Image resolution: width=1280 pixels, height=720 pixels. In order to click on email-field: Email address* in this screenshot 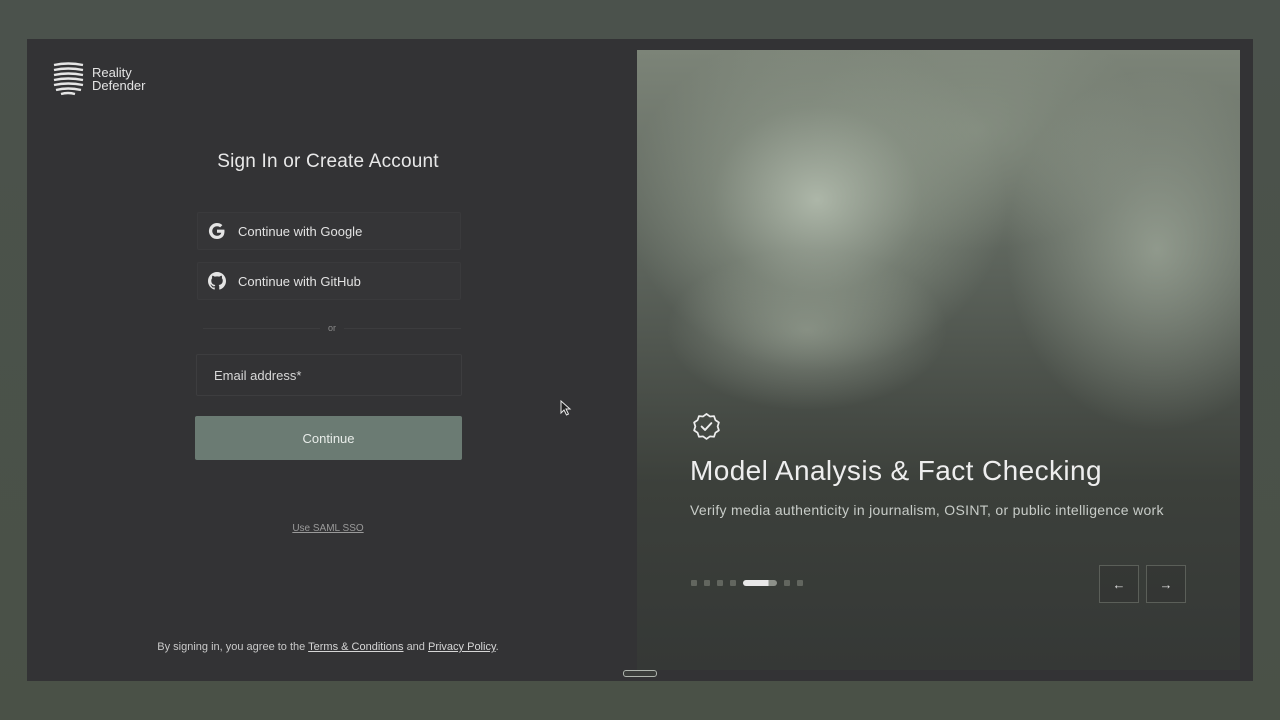, I will do `click(329, 375)`.